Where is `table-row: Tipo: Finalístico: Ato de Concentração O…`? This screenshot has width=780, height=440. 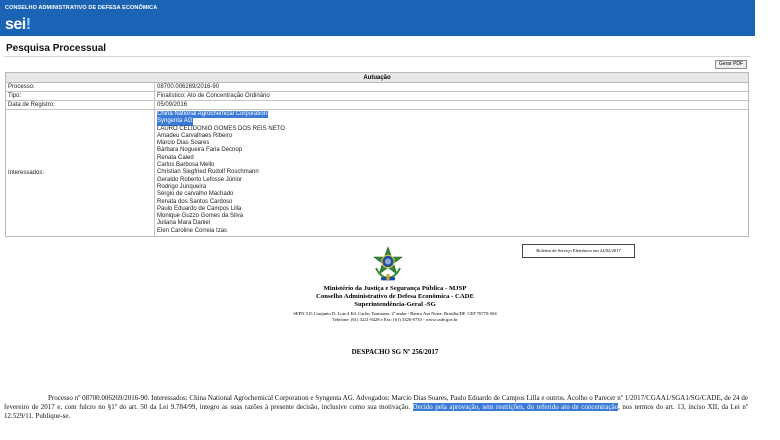 table-row: Tipo: Finalístico: Ato de Concentração O… is located at coordinates (377, 96).